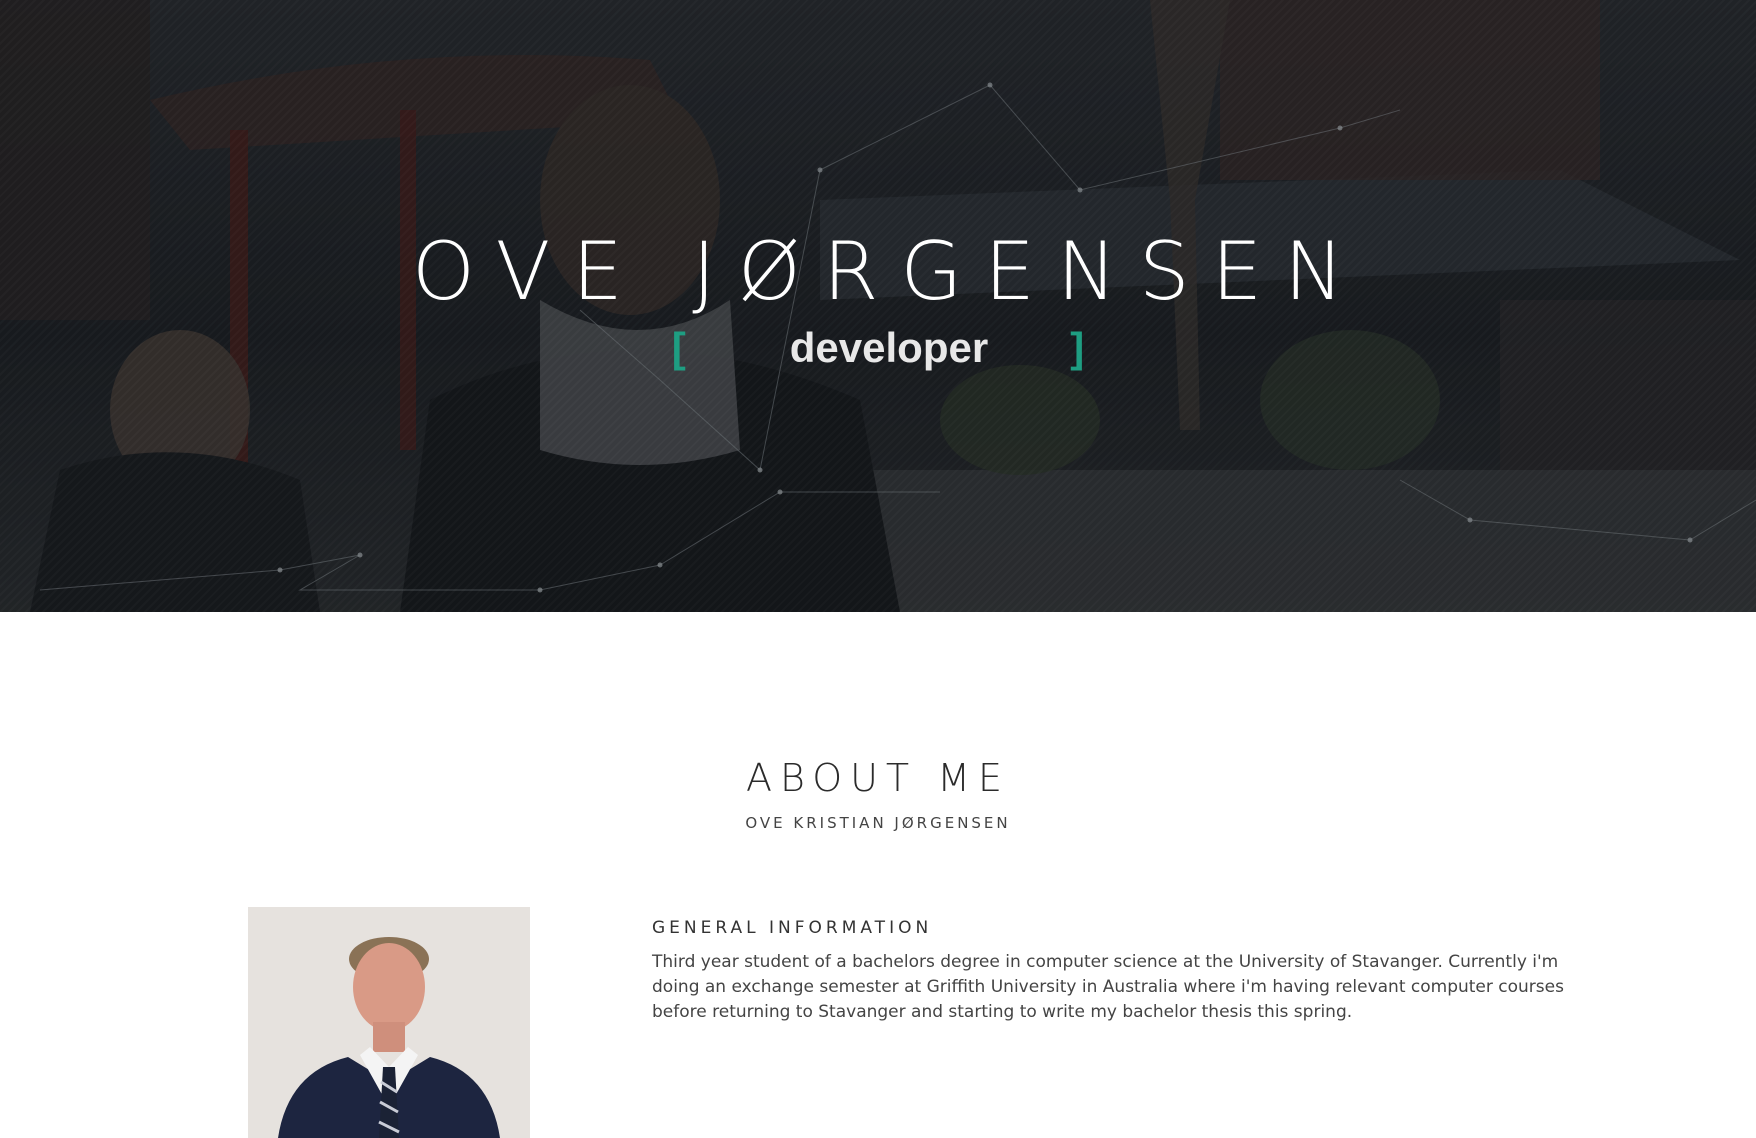 The image size is (1756, 1138). I want to click on general-information-title: GENERAL INFORMATION, so click(792, 928).